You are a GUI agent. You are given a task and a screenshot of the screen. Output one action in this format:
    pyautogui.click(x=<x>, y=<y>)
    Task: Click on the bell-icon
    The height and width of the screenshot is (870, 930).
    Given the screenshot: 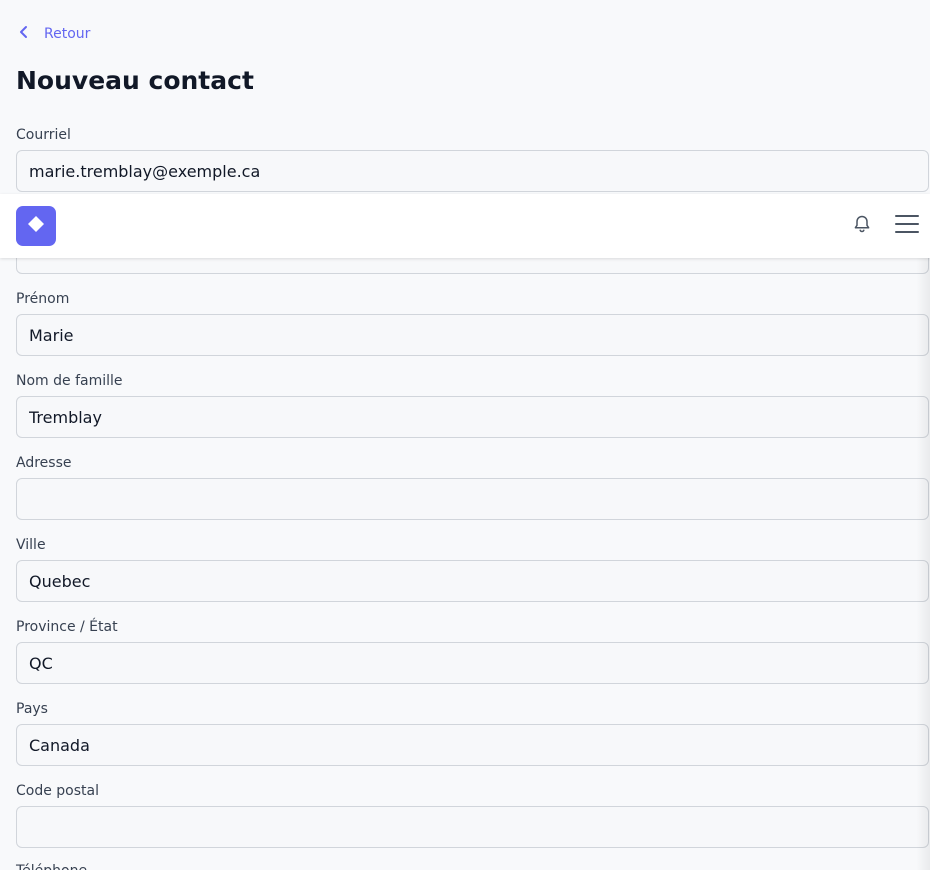 What is the action you would take?
    pyautogui.click(x=862, y=226)
    